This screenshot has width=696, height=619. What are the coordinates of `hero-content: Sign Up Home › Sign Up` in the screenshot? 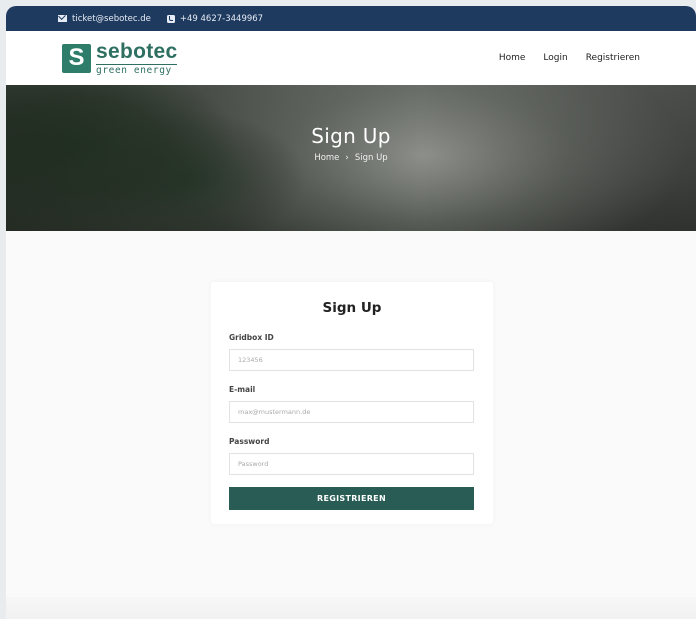 It's located at (351, 143).